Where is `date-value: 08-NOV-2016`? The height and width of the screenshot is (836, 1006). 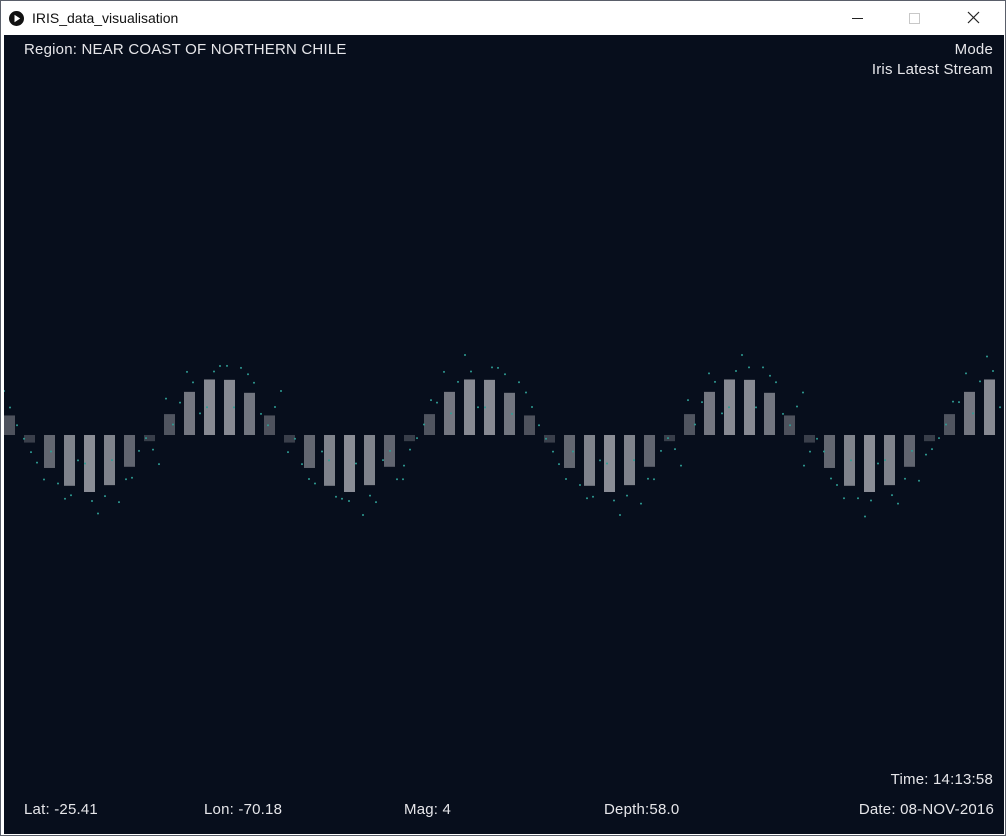
date-value: 08-NOV-2016 is located at coordinates (947, 809).